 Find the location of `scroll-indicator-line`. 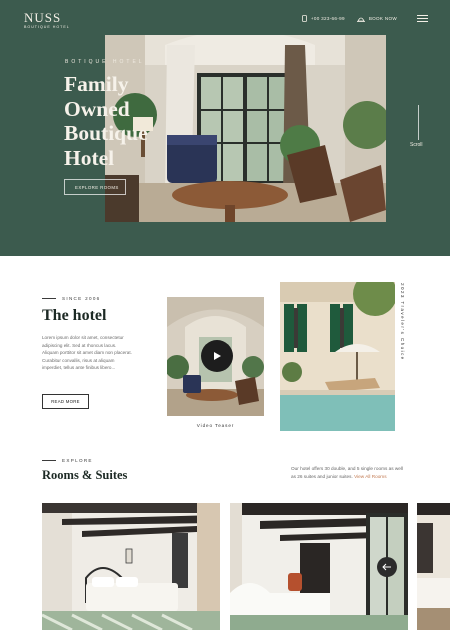

scroll-indicator-line is located at coordinates (418, 122).